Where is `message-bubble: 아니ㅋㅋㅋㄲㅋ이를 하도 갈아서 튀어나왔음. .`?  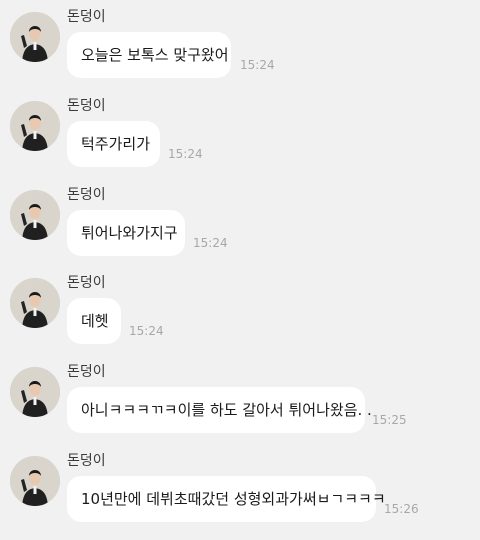 message-bubble: 아니ㅋㅋㅋㄲㅋ이를 하도 갈아서 튀어나왔음. . is located at coordinates (219, 410).